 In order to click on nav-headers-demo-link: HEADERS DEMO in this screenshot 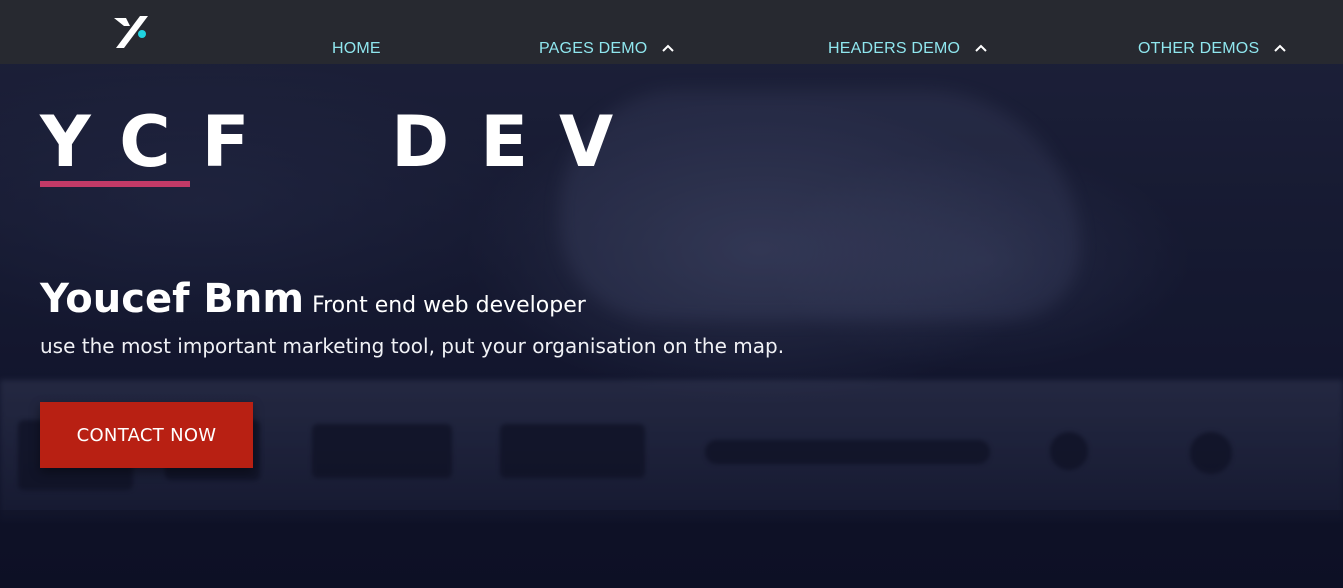, I will do `click(908, 49)`.